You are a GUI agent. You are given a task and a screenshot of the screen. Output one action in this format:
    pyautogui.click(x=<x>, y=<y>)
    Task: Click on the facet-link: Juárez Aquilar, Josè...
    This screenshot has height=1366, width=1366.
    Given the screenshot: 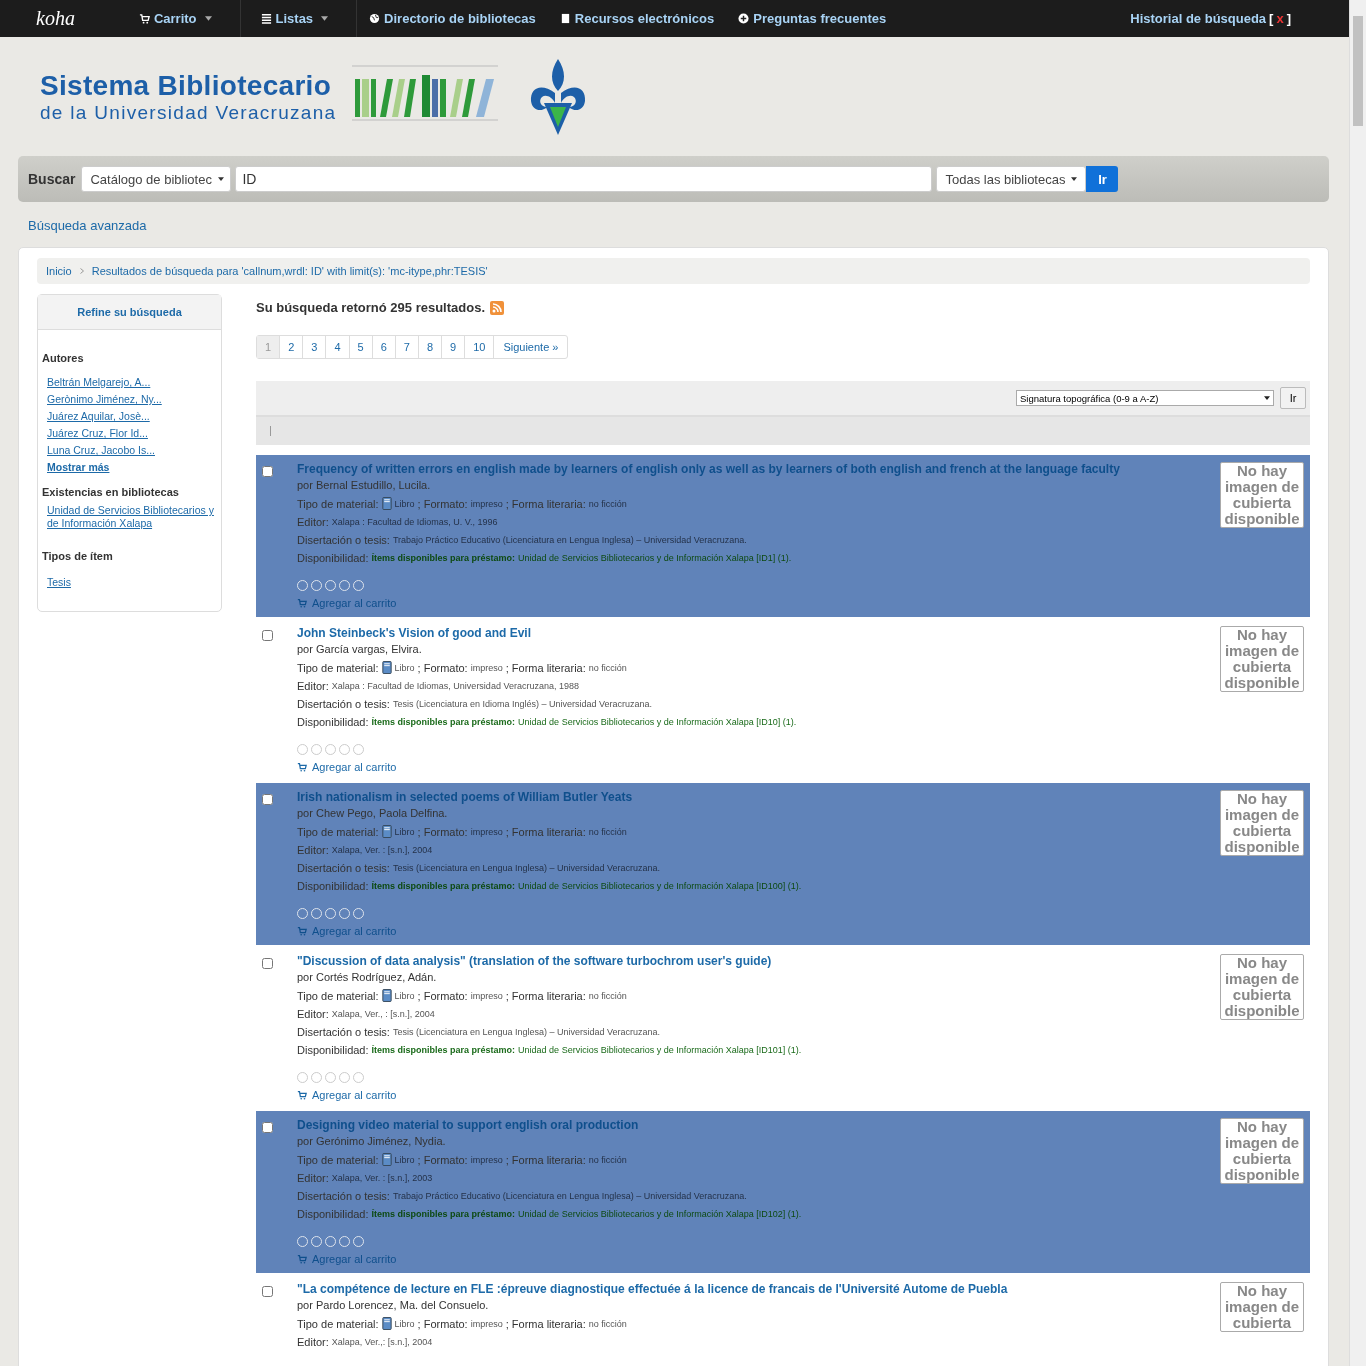 What is the action you would take?
    pyautogui.click(x=98, y=416)
    